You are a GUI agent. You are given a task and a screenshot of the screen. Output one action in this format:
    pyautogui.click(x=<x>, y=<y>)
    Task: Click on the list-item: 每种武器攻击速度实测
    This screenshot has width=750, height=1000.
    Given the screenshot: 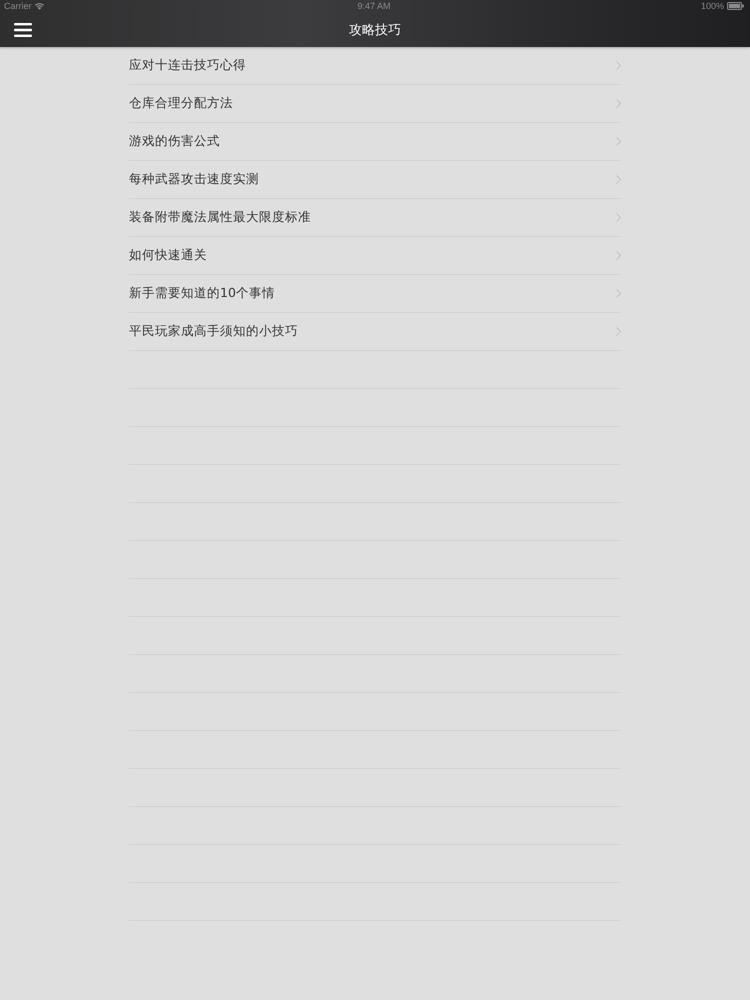 What is the action you would take?
    pyautogui.click(x=375, y=180)
    